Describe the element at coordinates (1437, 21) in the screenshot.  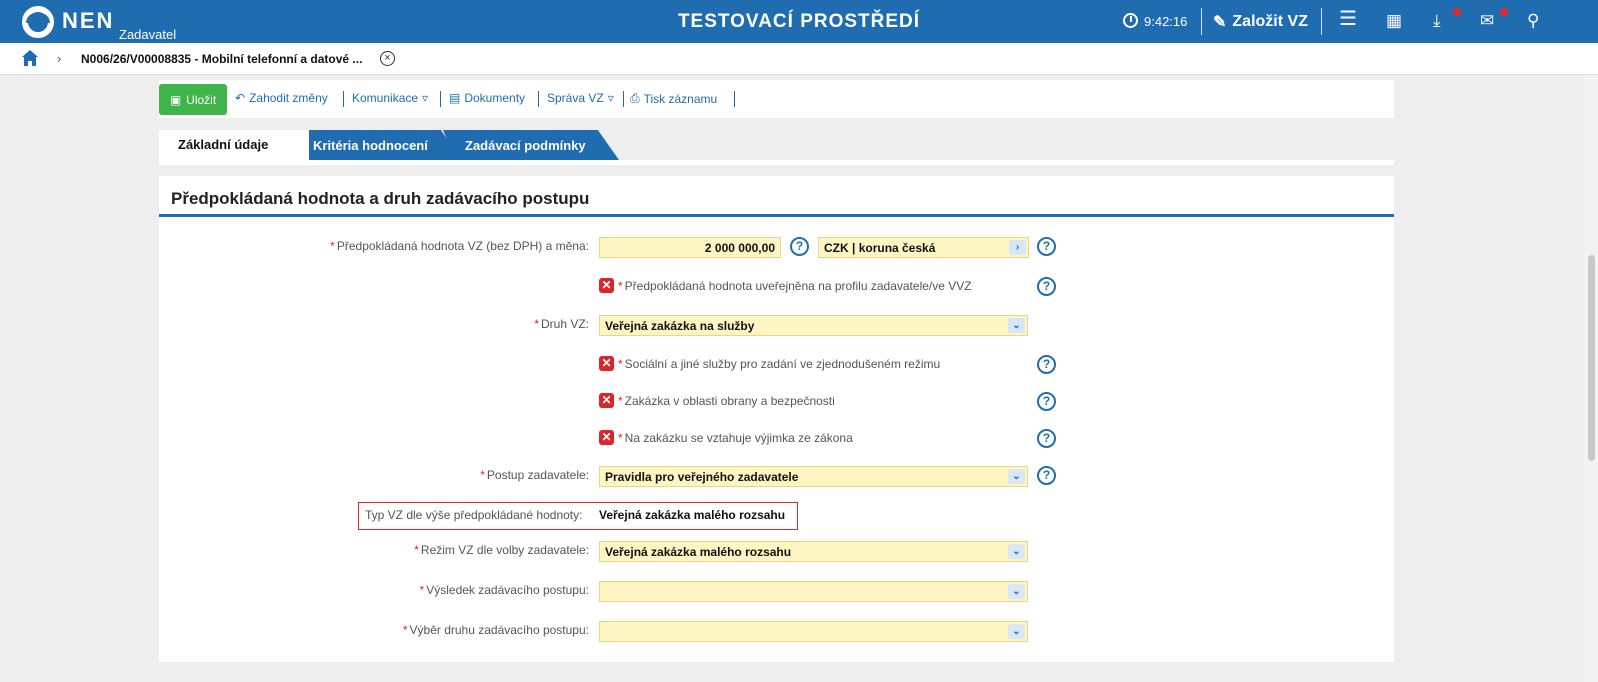
I see `download-icon: ⤓` at that location.